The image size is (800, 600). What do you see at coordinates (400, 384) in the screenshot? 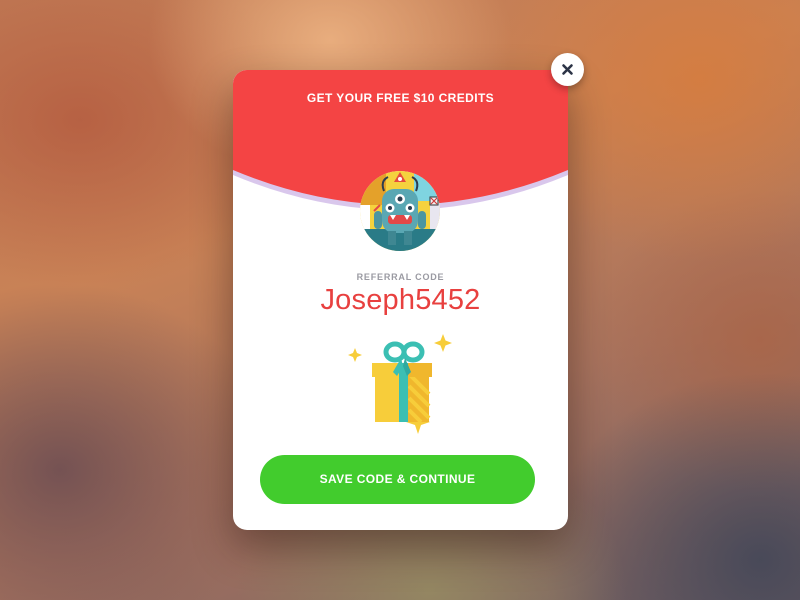
I see `gift-icon` at bounding box center [400, 384].